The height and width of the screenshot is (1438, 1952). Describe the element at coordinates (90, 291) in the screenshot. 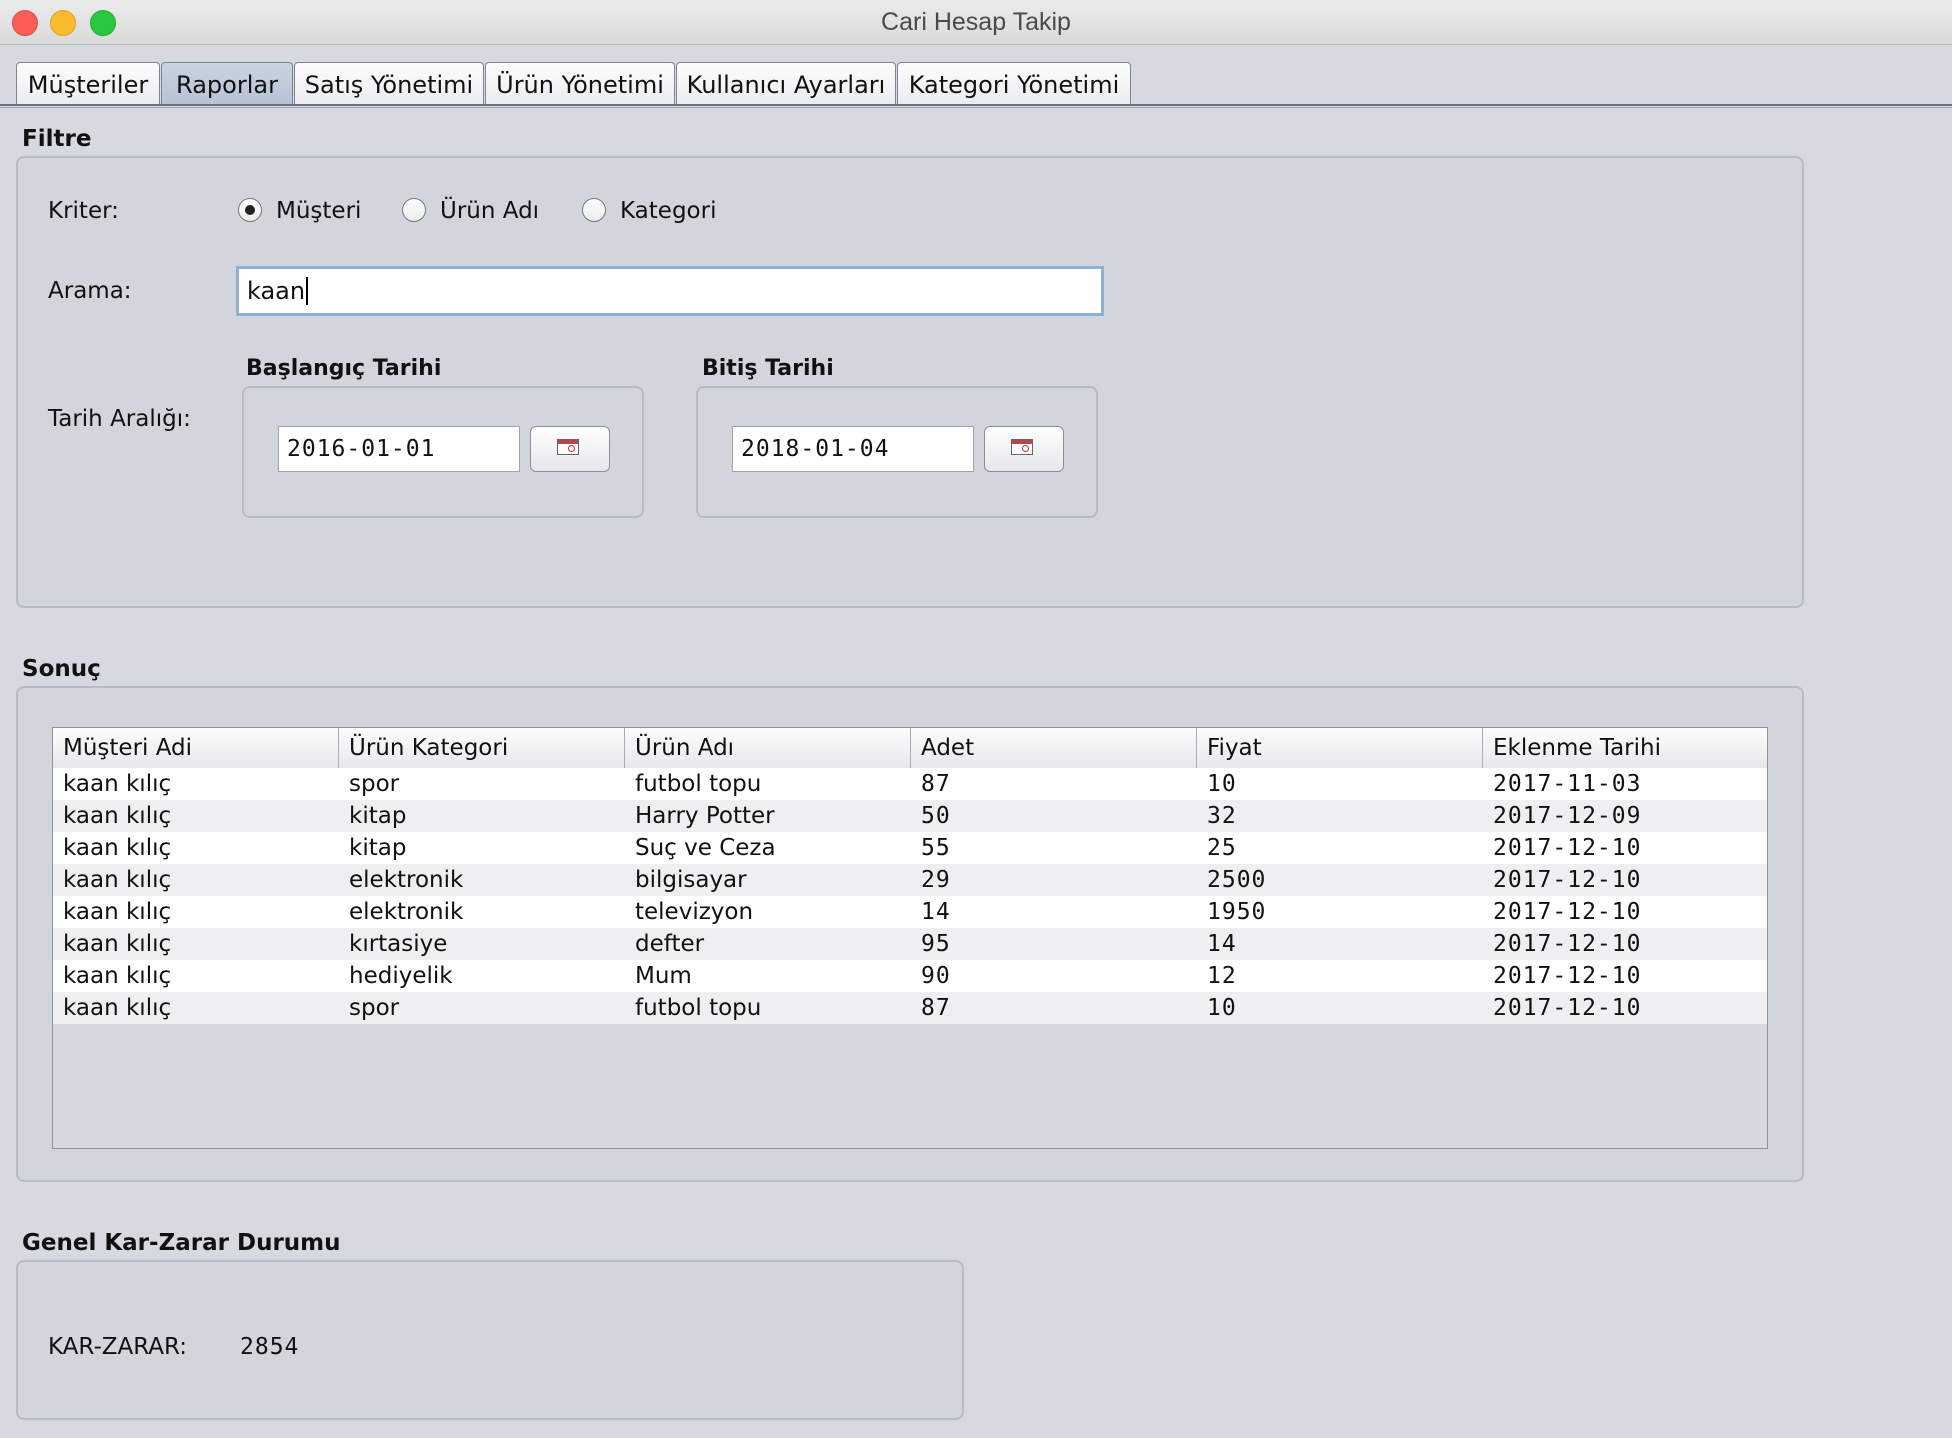

I see `search-label: Arama:` at that location.